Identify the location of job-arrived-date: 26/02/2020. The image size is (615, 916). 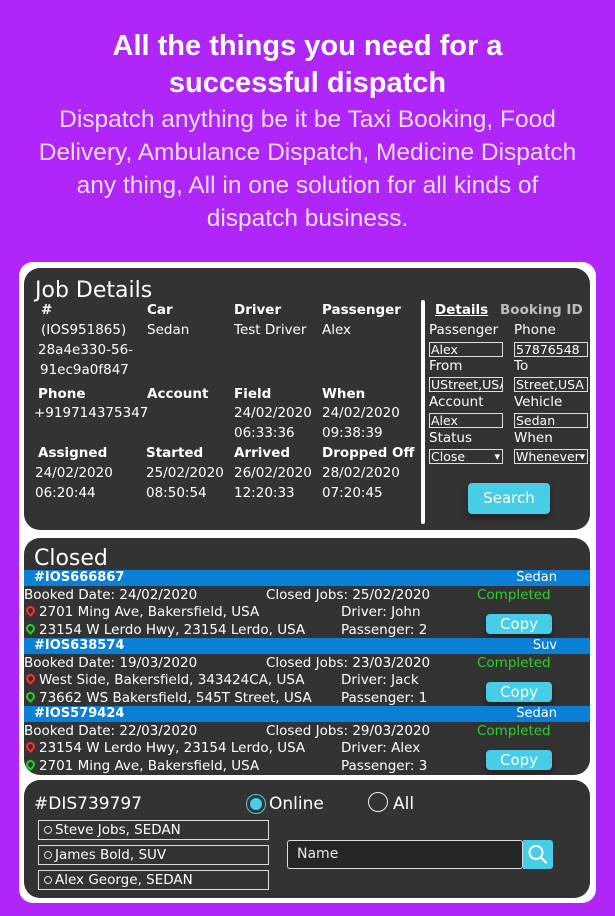
(273, 473).